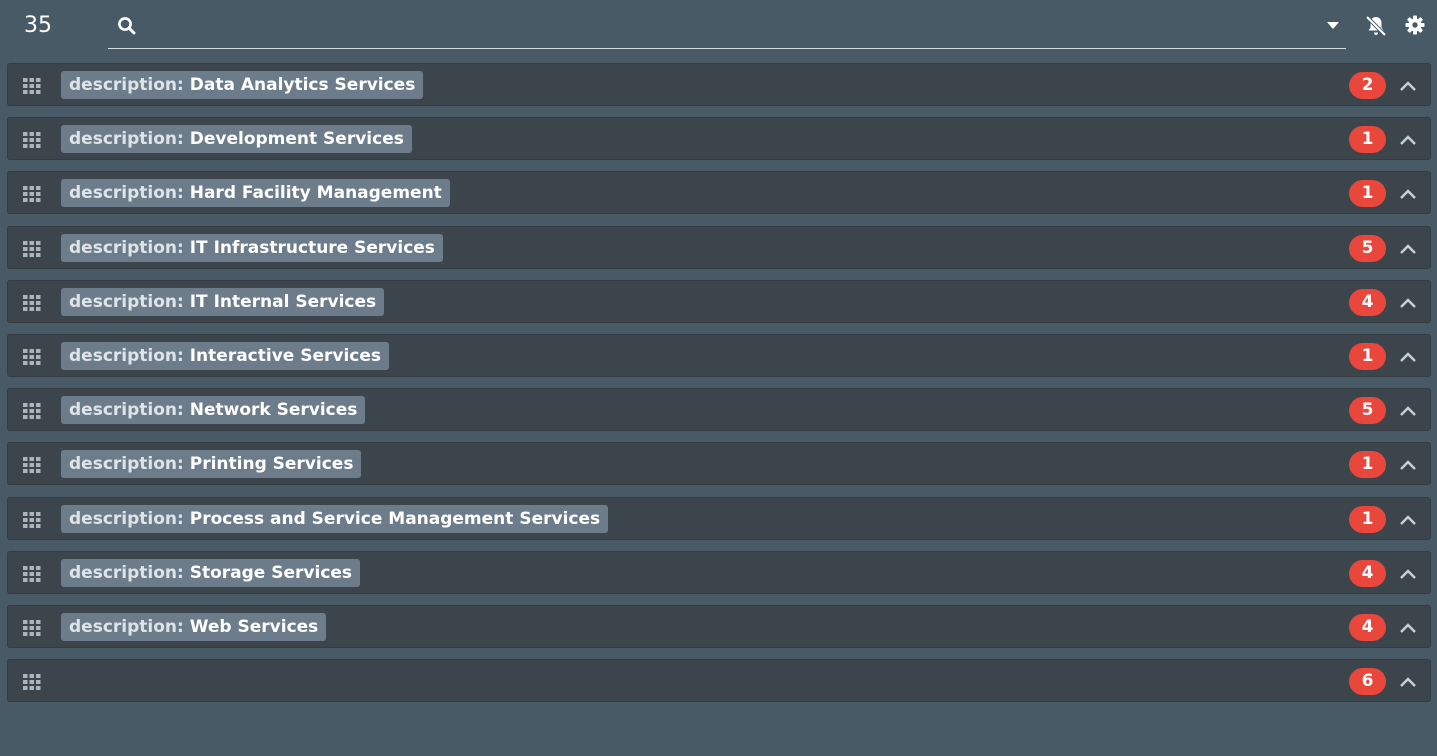 The width and height of the screenshot is (1437, 756). What do you see at coordinates (719, 84) in the screenshot?
I see `group-row: description: Data Analytics Services 2` at bounding box center [719, 84].